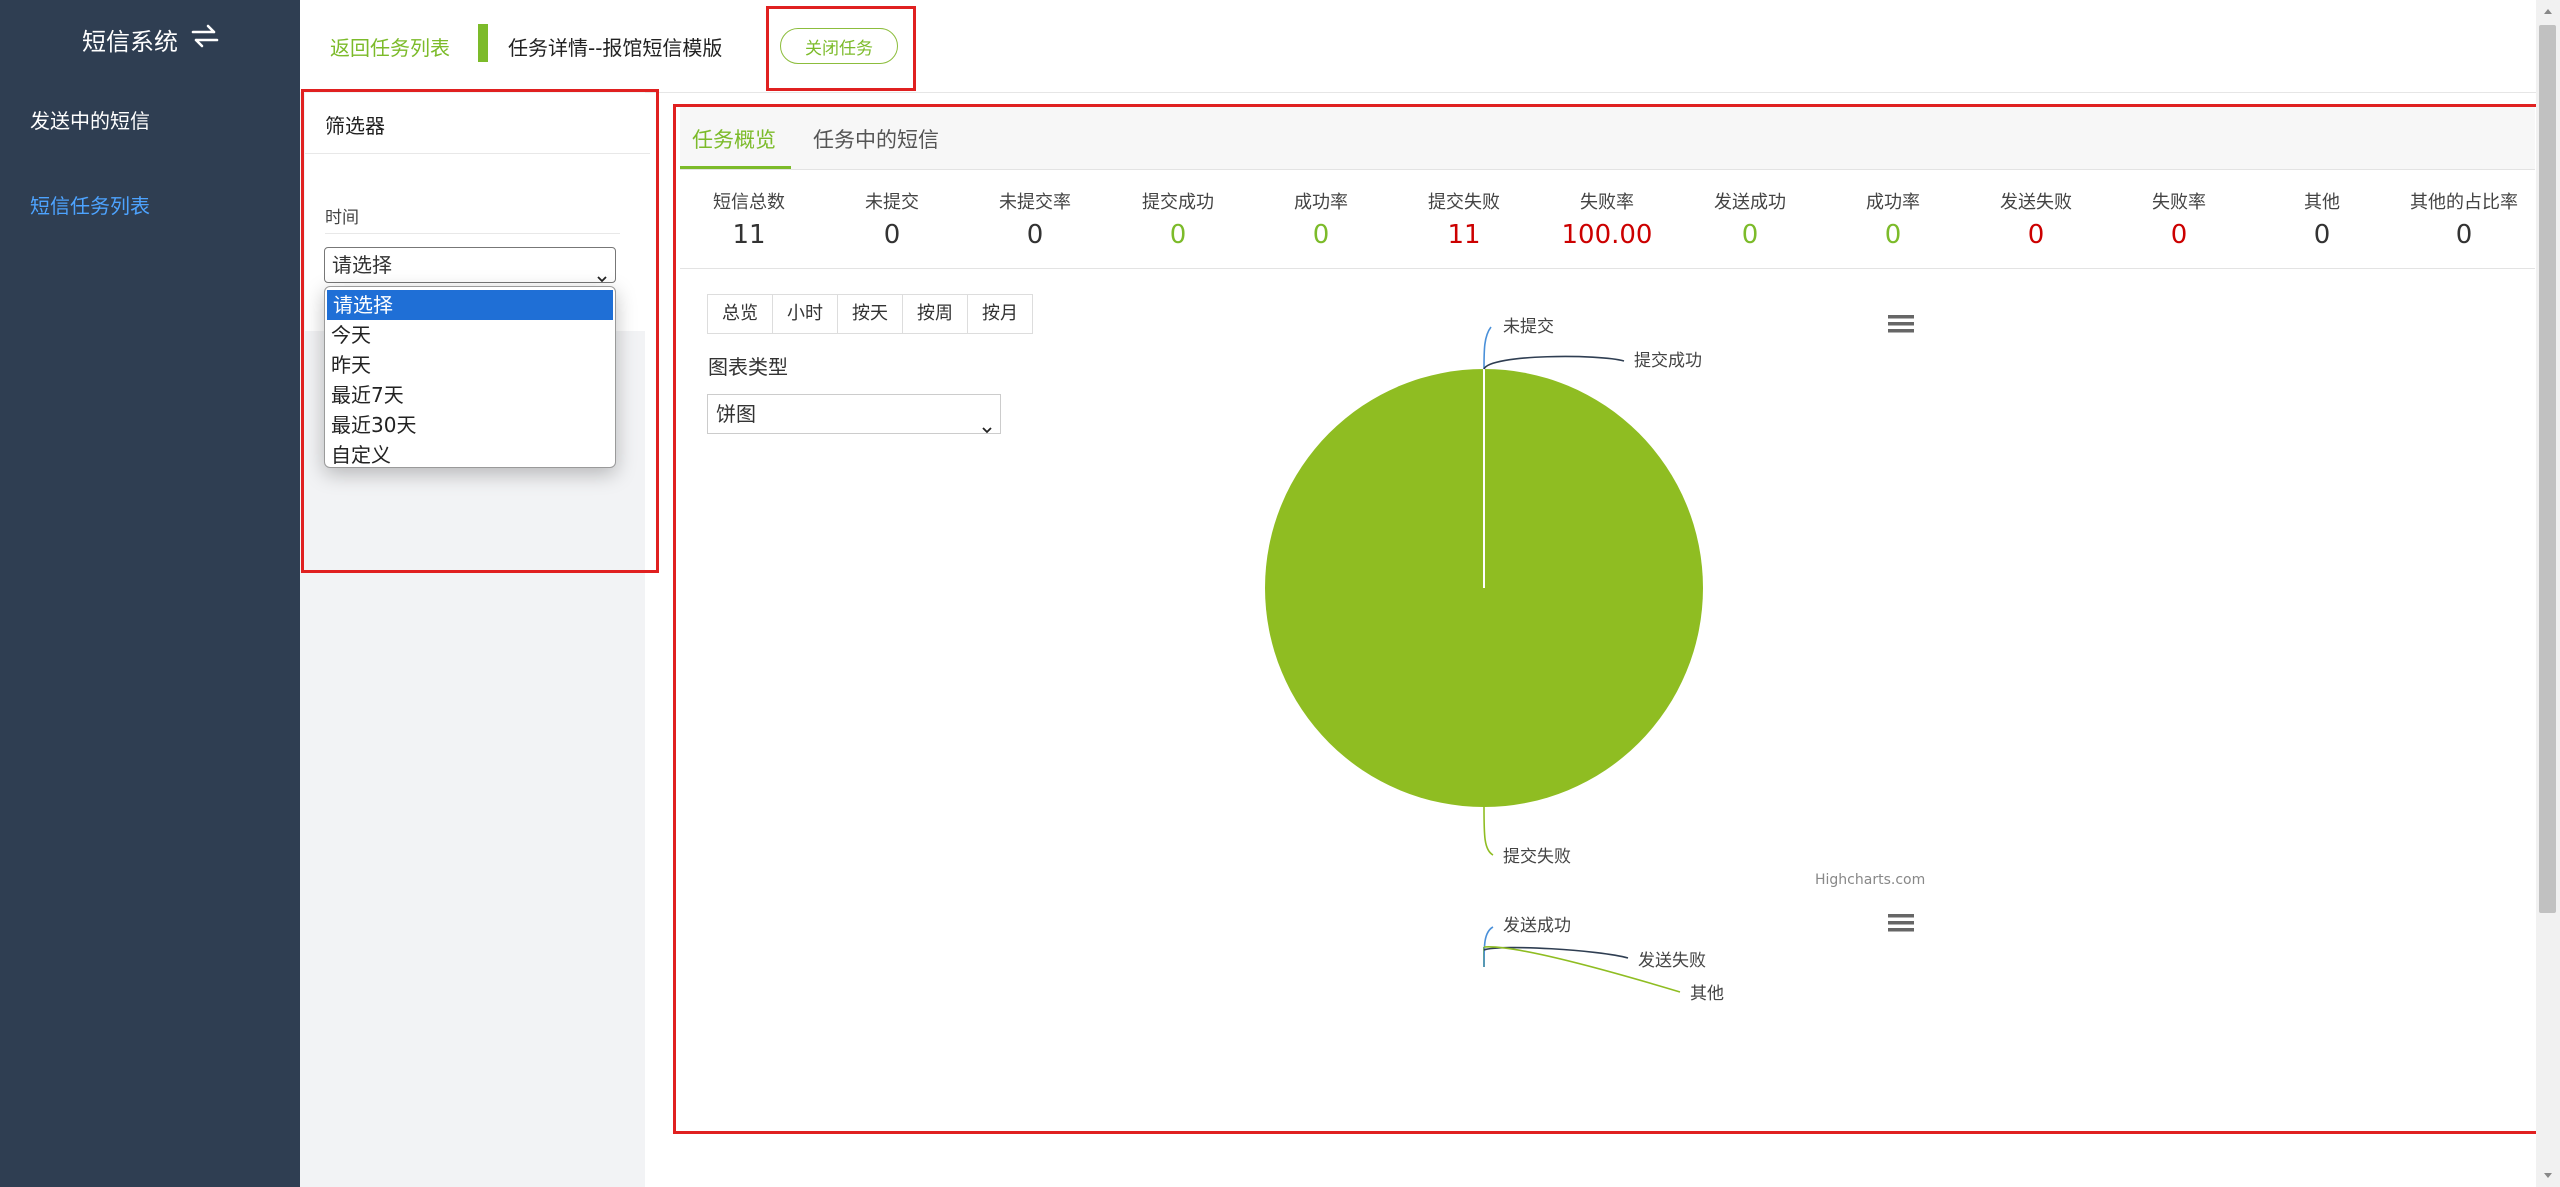 The height and width of the screenshot is (1187, 2560). I want to click on scrollbar-thumb, so click(2547, 469).